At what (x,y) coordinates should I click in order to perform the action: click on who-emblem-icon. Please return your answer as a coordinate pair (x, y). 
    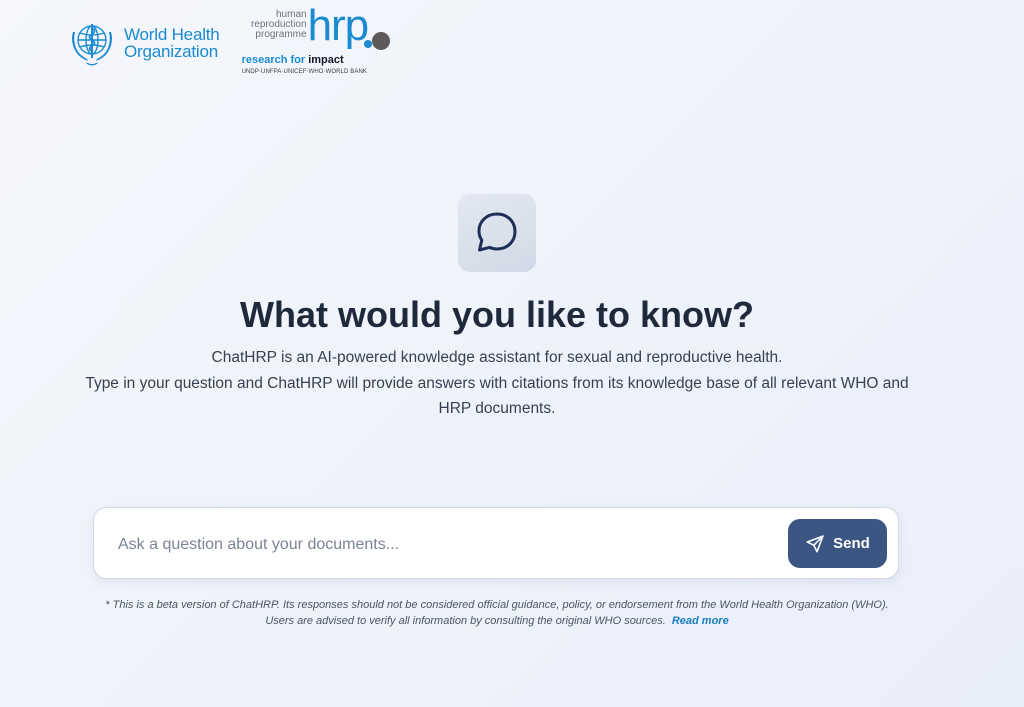
    Looking at the image, I should click on (92, 45).